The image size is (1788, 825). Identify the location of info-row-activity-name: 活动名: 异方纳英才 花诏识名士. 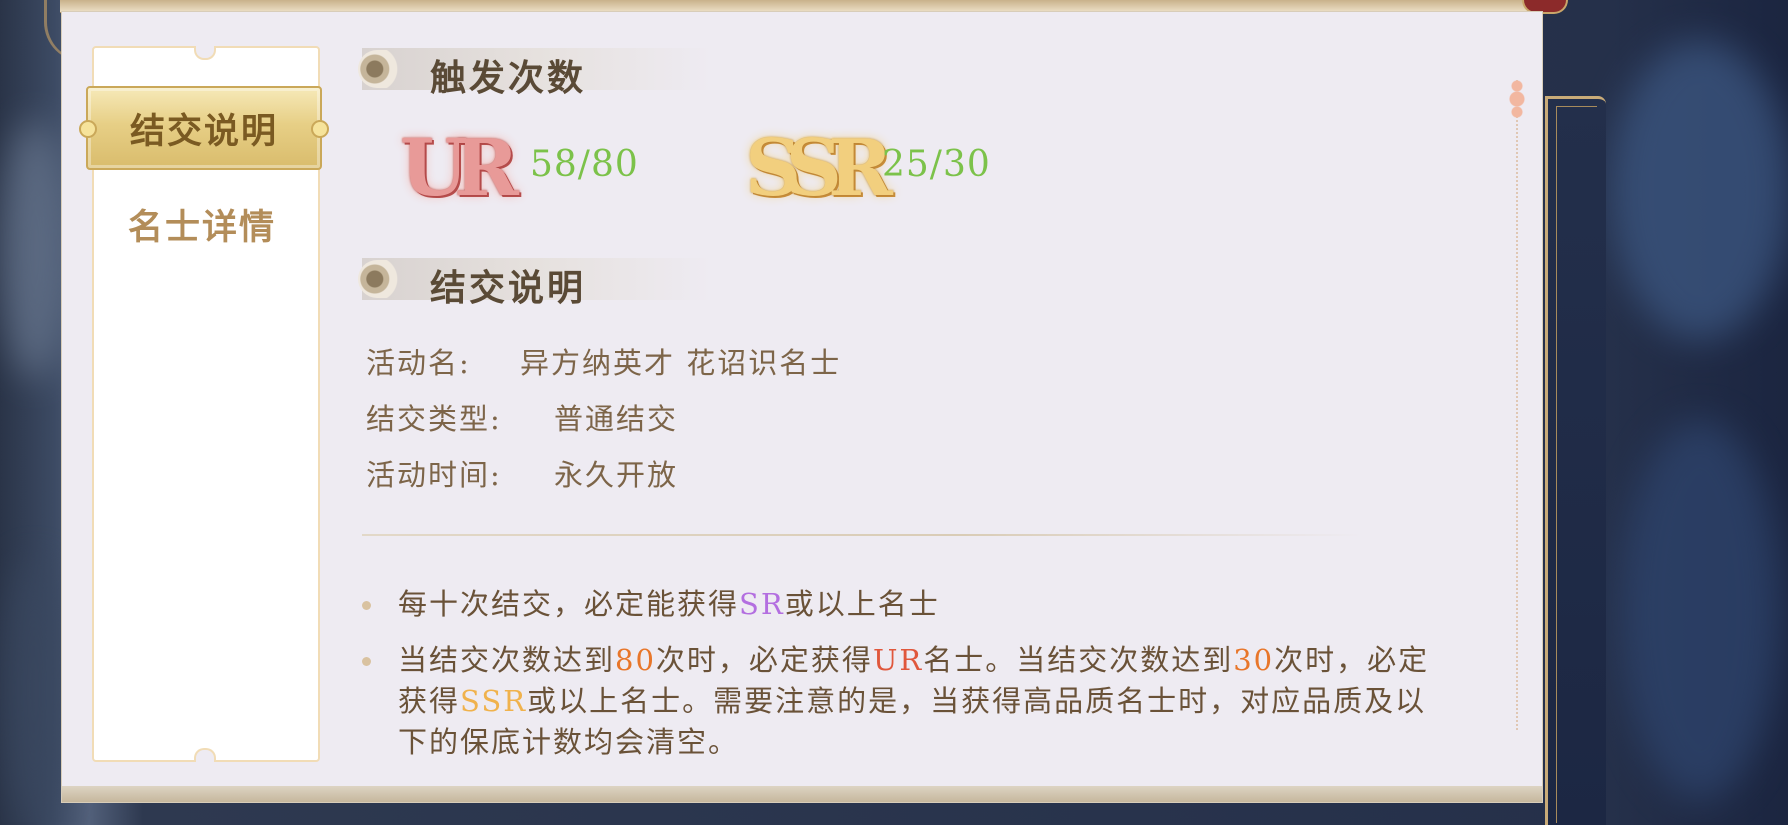
(602, 361).